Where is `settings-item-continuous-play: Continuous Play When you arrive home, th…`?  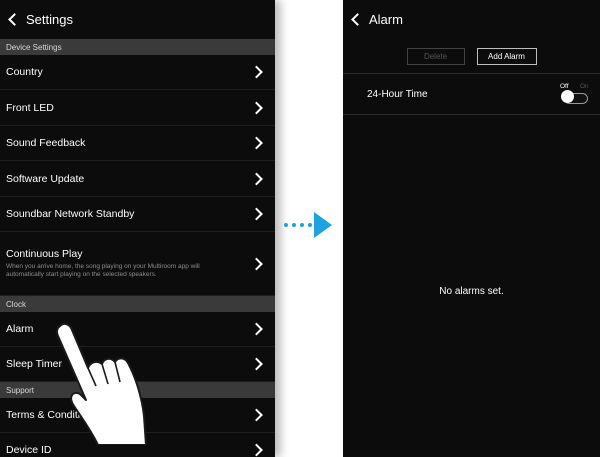
settings-item-continuous-play: Continuous Play When you arrive home, th… is located at coordinates (137, 264).